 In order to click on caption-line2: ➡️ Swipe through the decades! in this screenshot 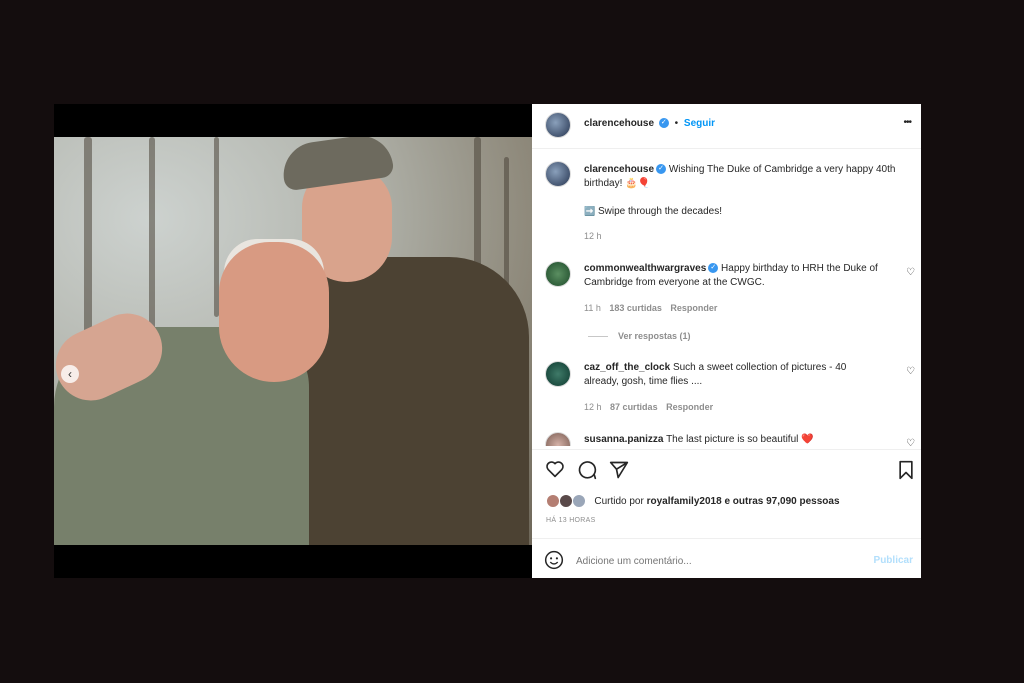, I will do `click(653, 211)`.